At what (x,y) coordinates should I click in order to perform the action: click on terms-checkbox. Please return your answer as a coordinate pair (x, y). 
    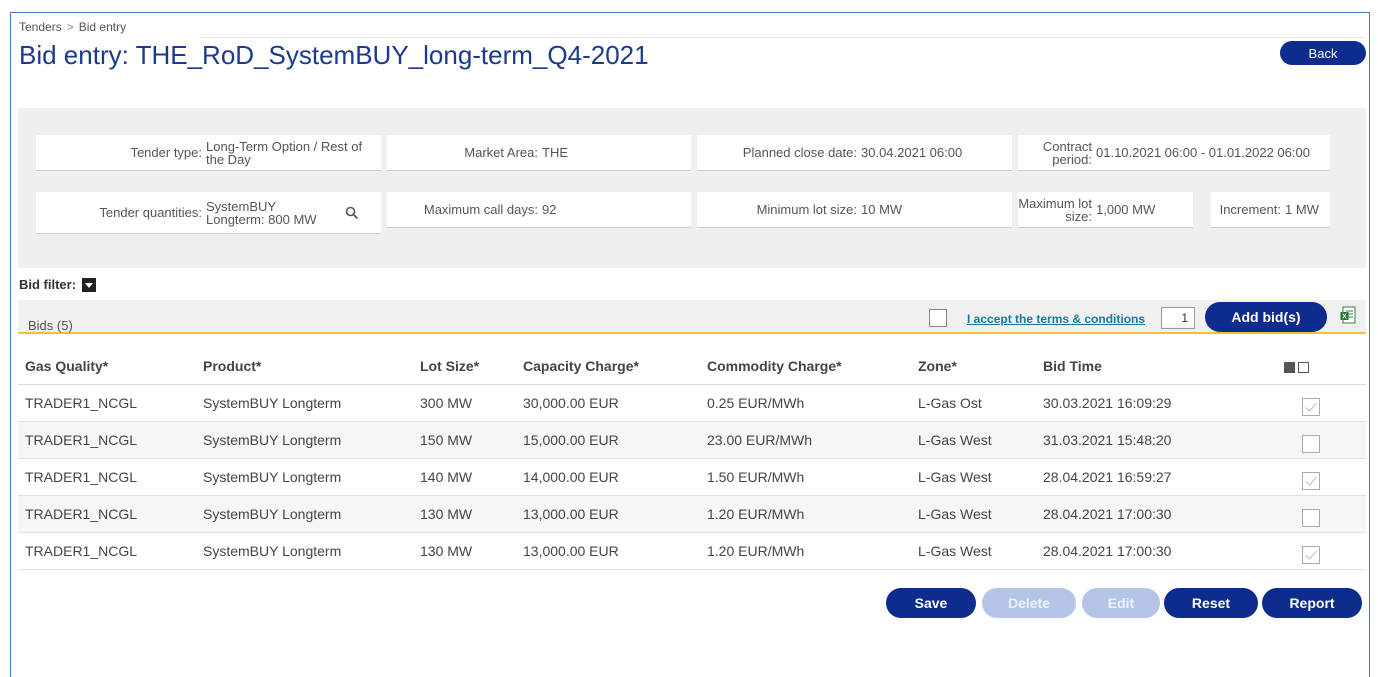
    Looking at the image, I should click on (938, 318).